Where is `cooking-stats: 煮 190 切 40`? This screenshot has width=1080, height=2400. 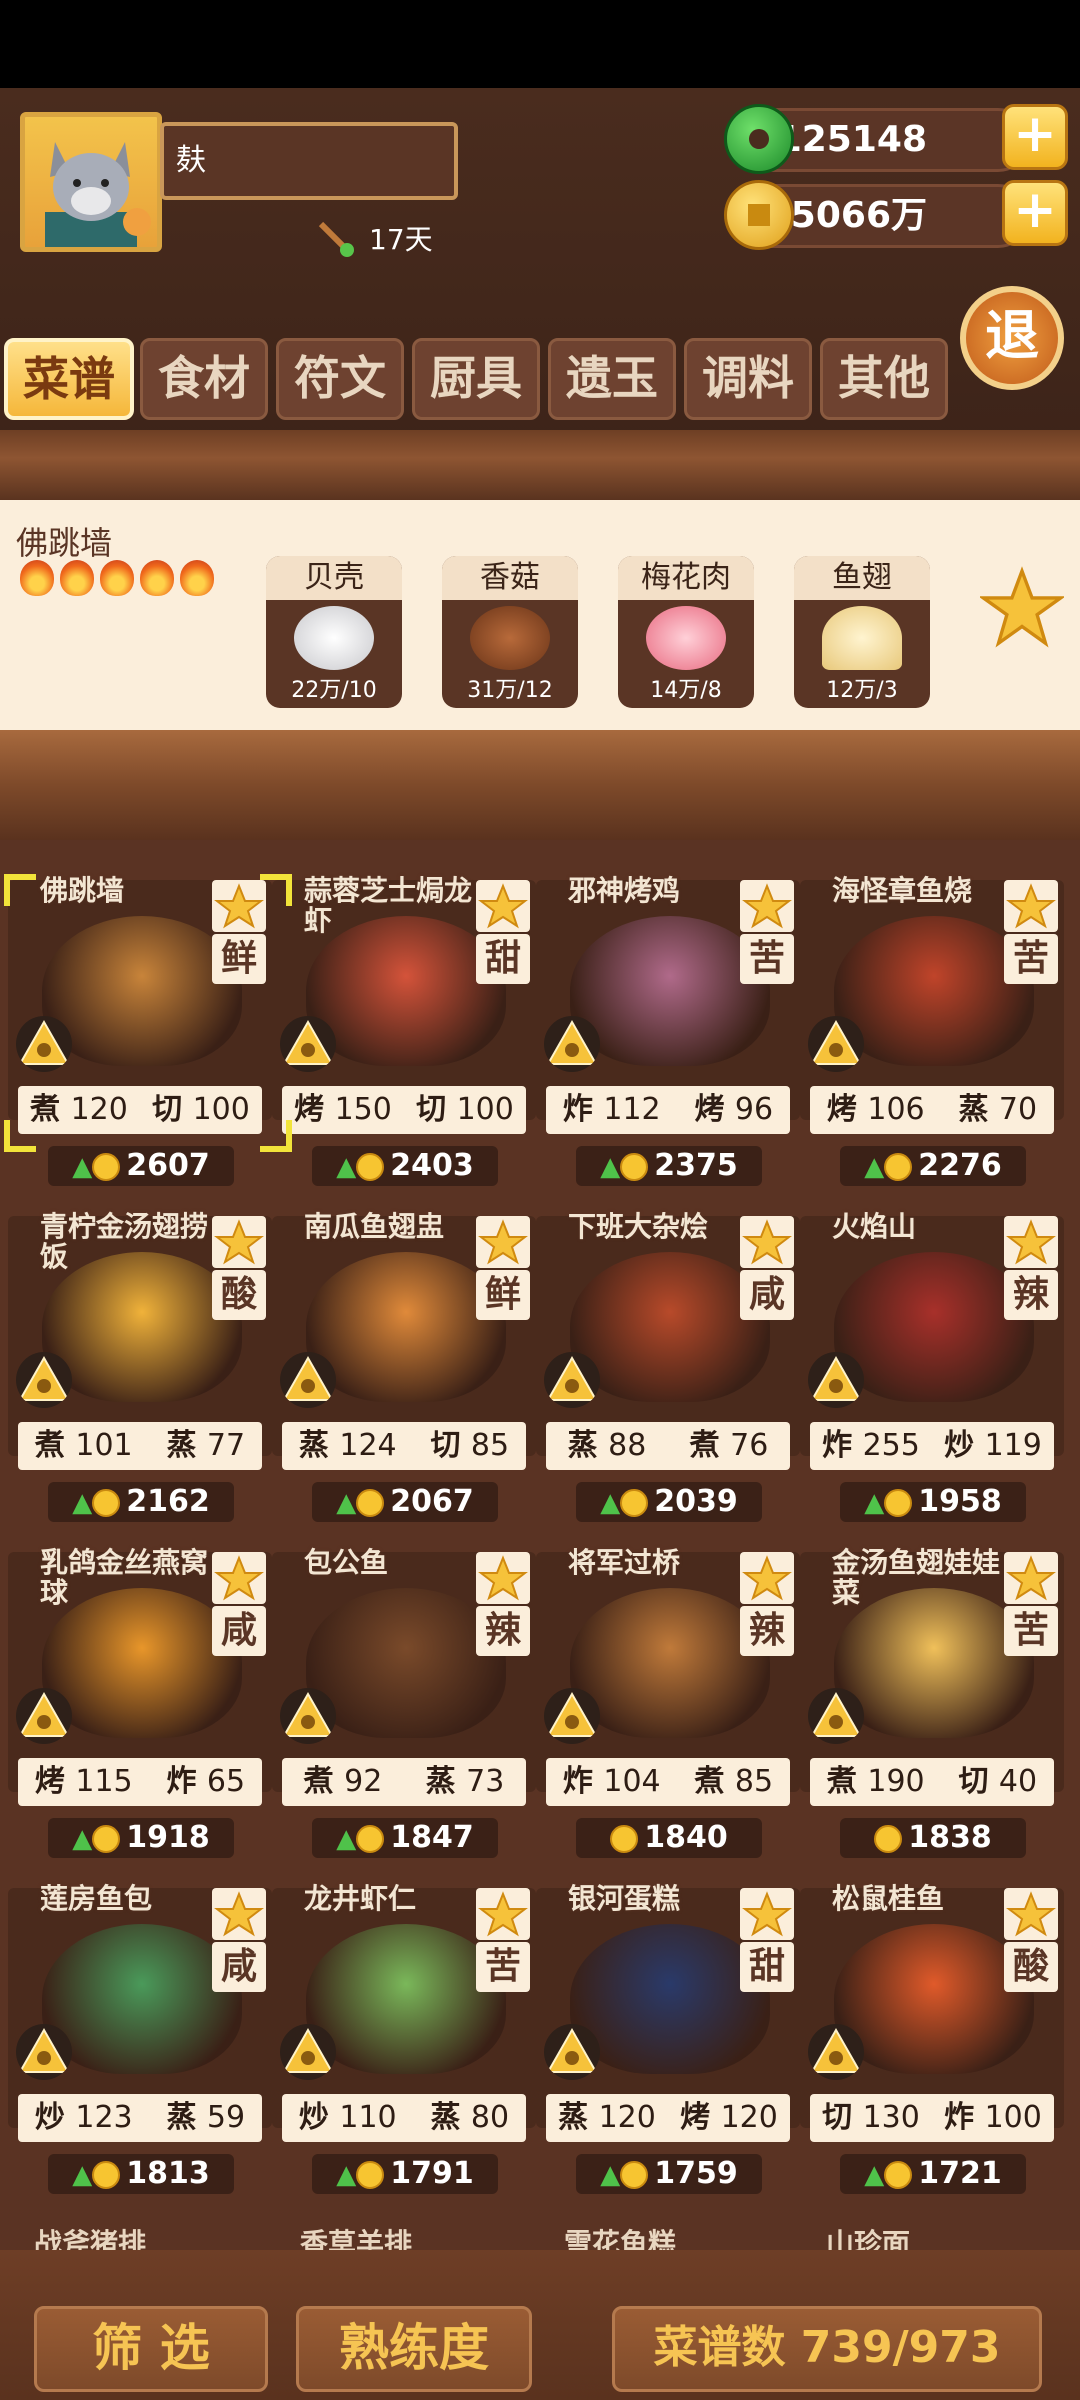 cooking-stats: 煮 190 切 40 is located at coordinates (932, 1782).